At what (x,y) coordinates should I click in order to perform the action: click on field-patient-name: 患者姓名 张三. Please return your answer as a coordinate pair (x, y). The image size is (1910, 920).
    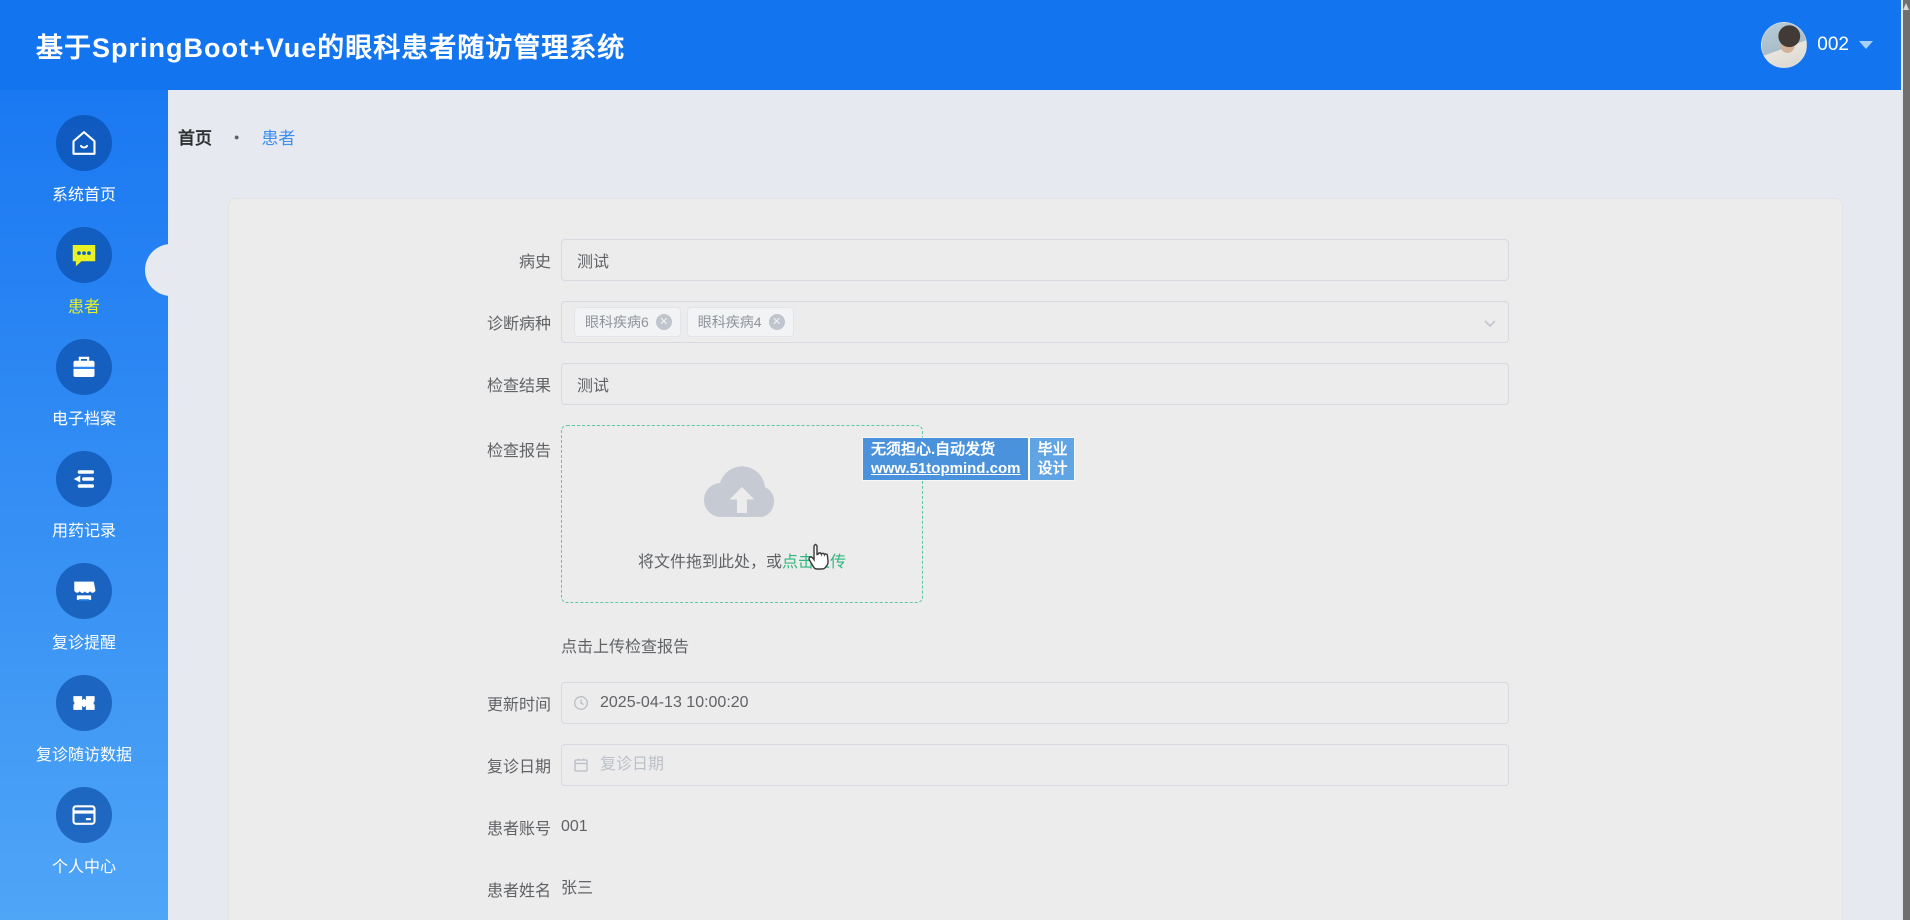
    Looking at the image, I should click on (1035, 889).